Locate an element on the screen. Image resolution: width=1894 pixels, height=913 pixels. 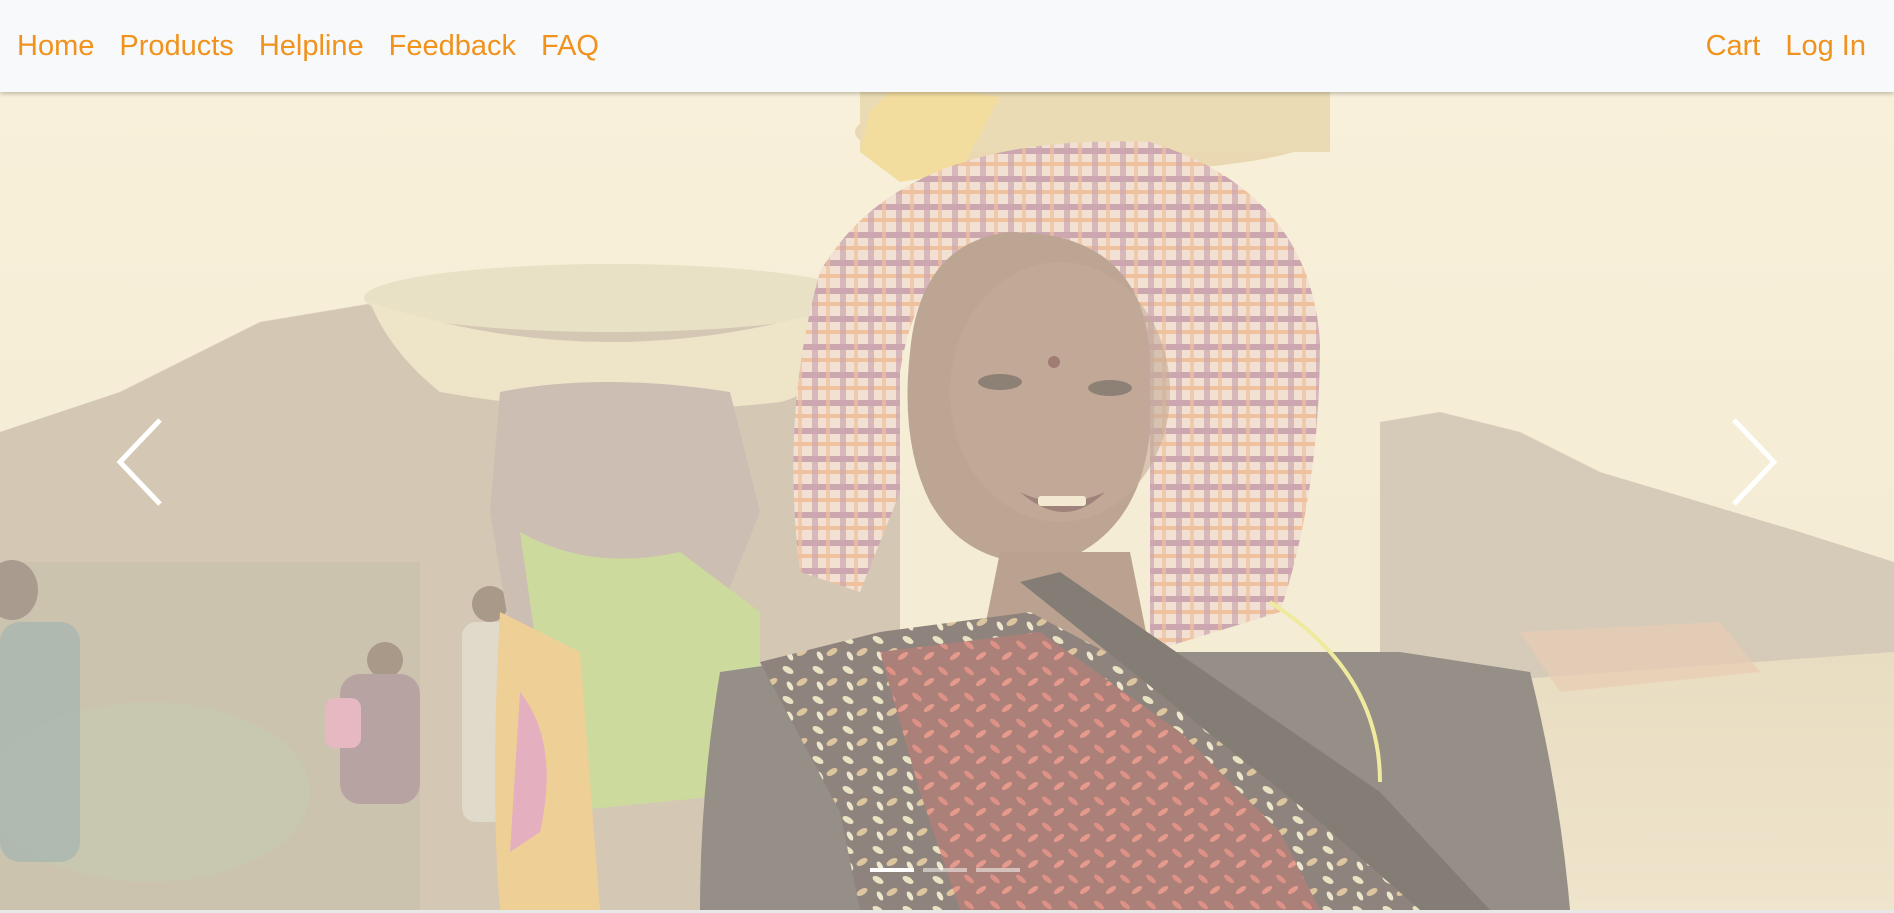
carousel-prev-button is located at coordinates (140, 462).